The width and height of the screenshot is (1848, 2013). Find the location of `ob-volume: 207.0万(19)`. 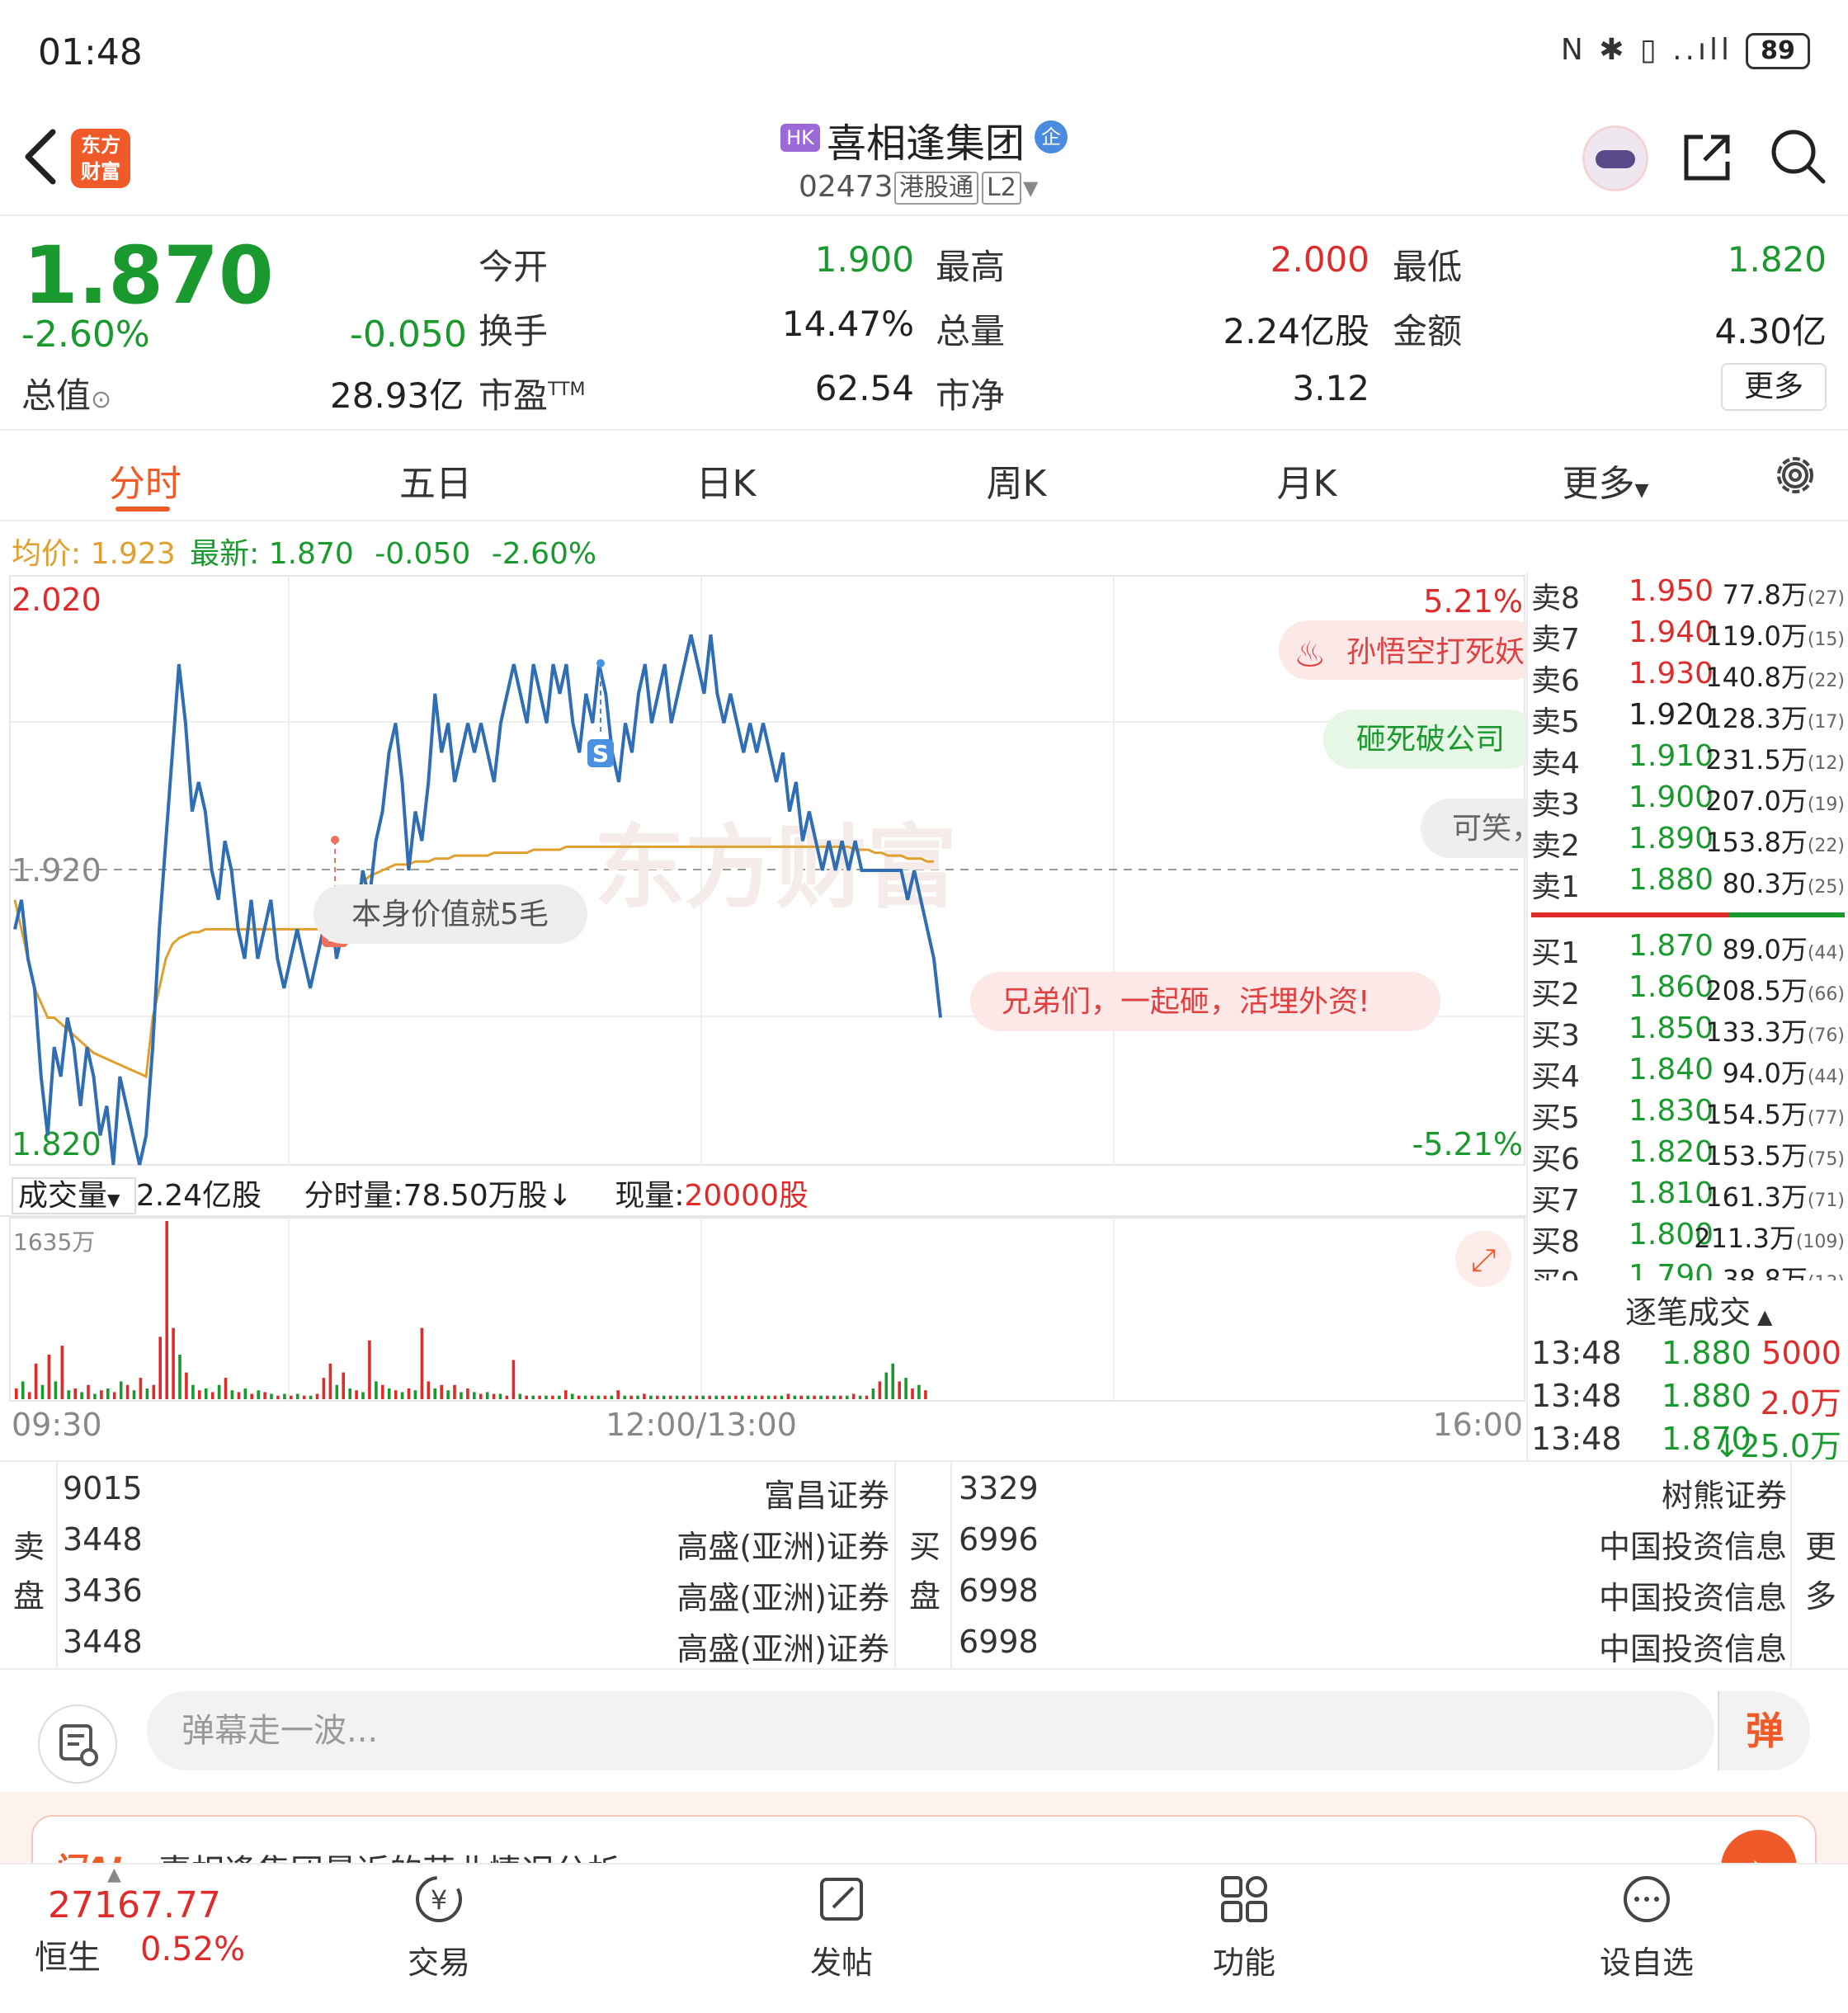

ob-volume: 207.0万(19) is located at coordinates (1775, 799).